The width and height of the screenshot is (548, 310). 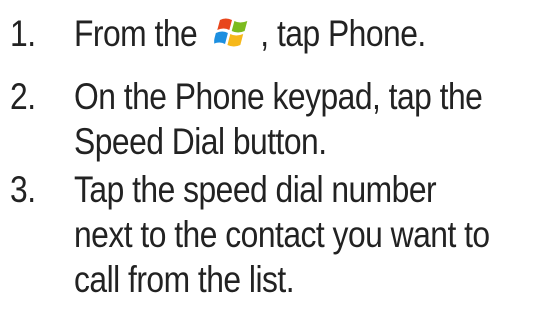 What do you see at coordinates (230, 32) in the screenshot?
I see `windows-start-icon` at bounding box center [230, 32].